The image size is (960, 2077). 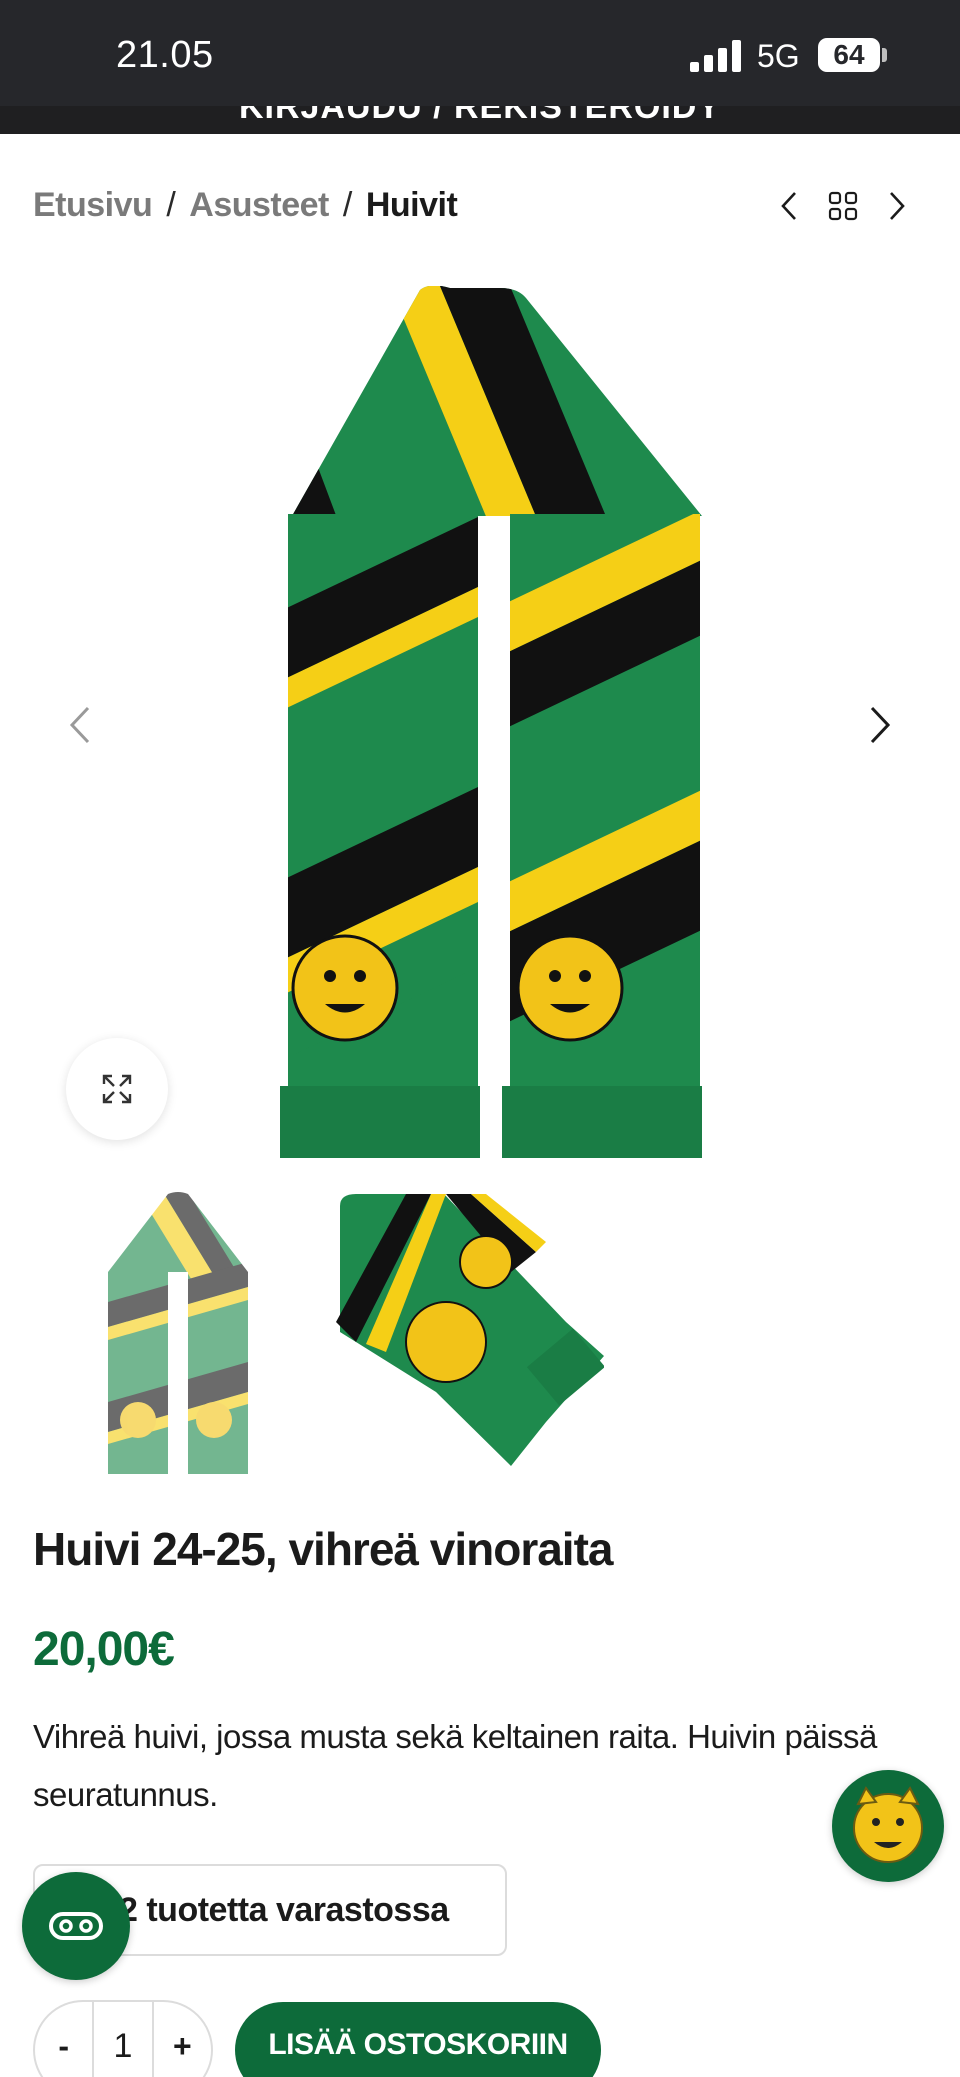 I want to click on quantity-increase-button: +, so click(x=182, y=2039).